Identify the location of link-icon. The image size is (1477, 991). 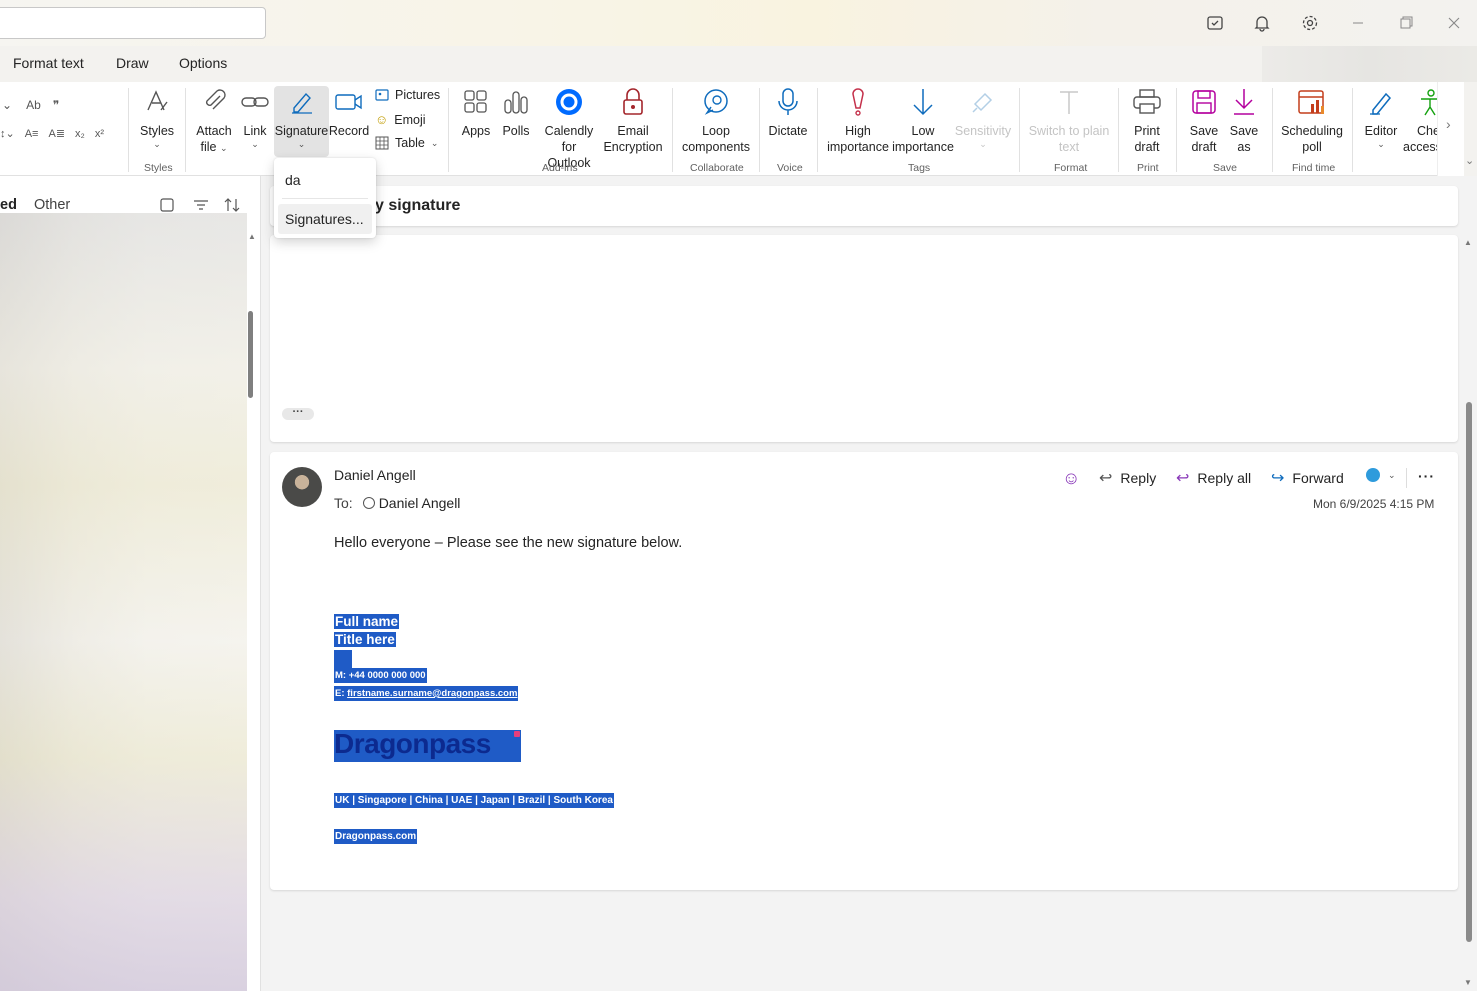
(255, 102).